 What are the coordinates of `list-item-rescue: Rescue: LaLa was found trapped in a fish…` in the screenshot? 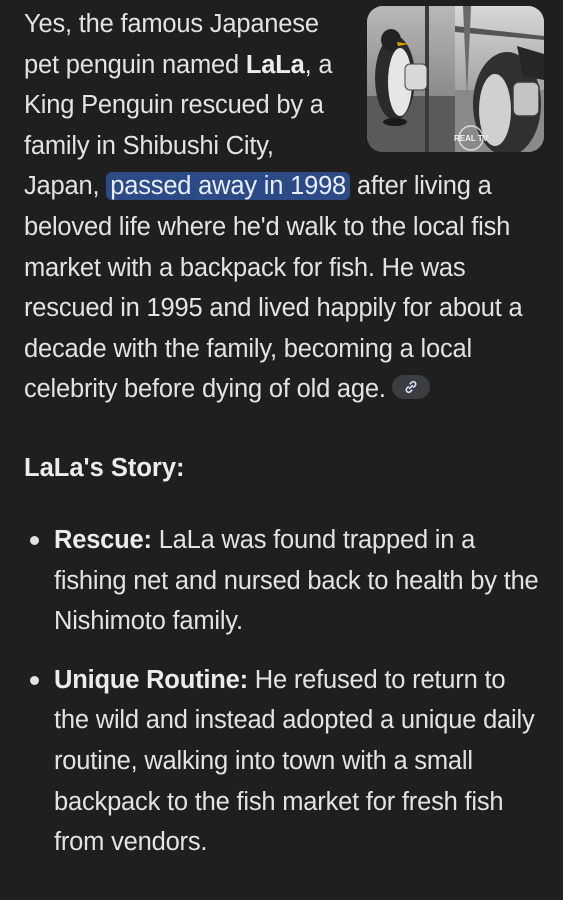 It's located at (283, 581).